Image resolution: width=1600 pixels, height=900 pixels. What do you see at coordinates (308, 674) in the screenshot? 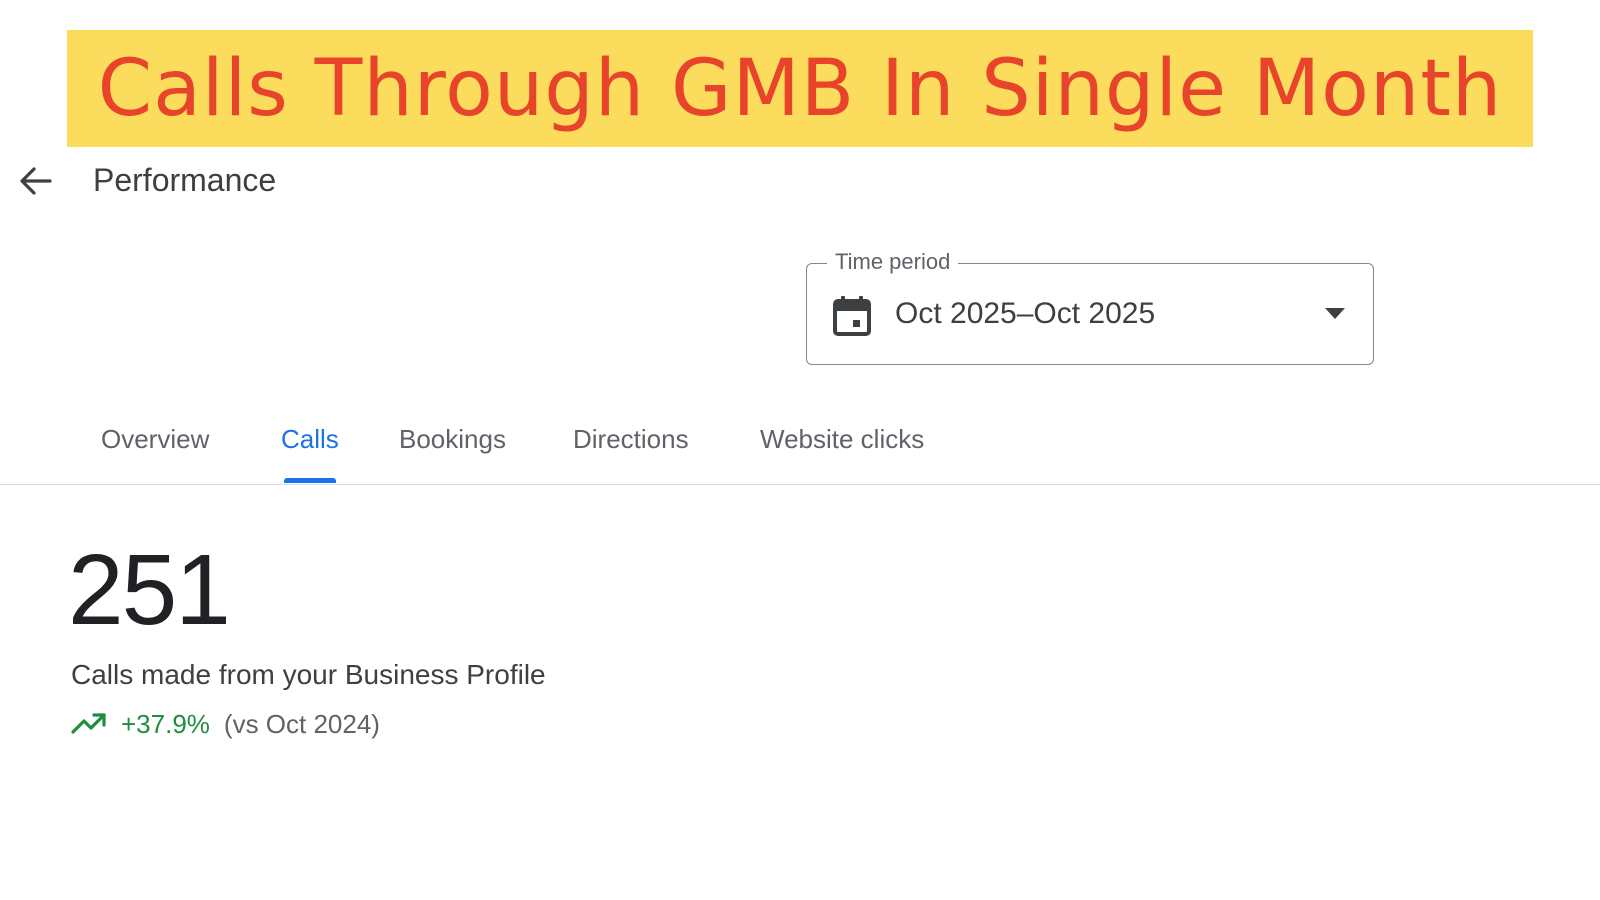
I see `calls-description: Calls made from your Business Profile` at bounding box center [308, 674].